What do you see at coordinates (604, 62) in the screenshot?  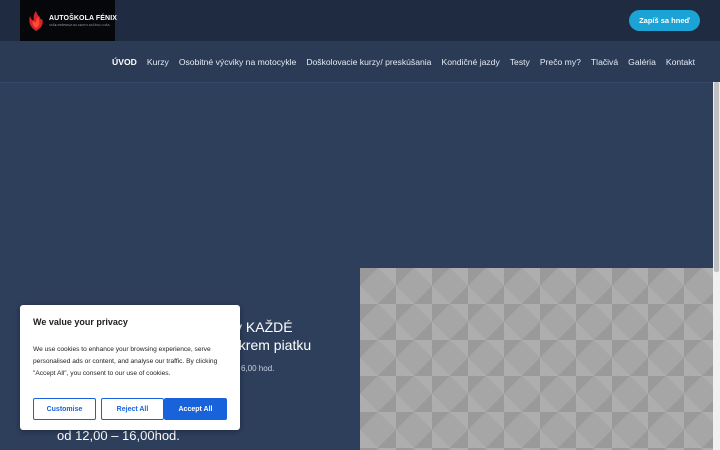 I see `nav-item-tlaciva: Tlačivá` at bounding box center [604, 62].